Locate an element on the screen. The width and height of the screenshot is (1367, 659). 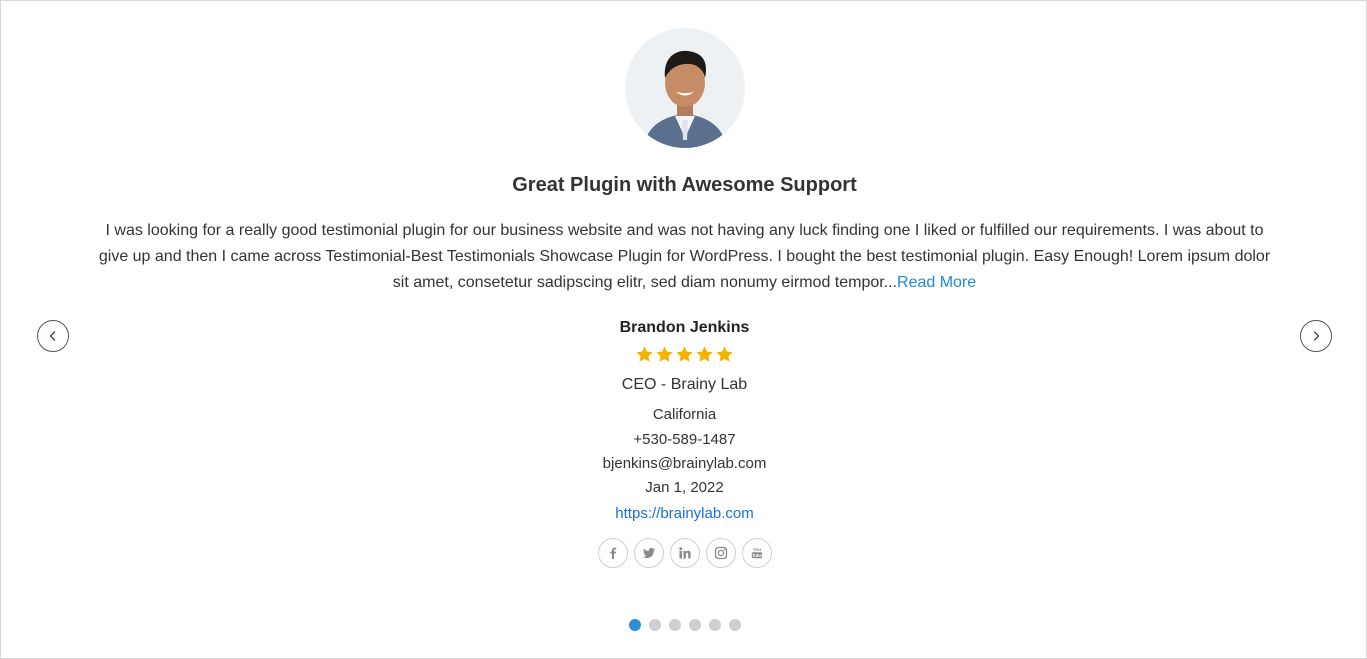
instagram-link is located at coordinates (720, 553).